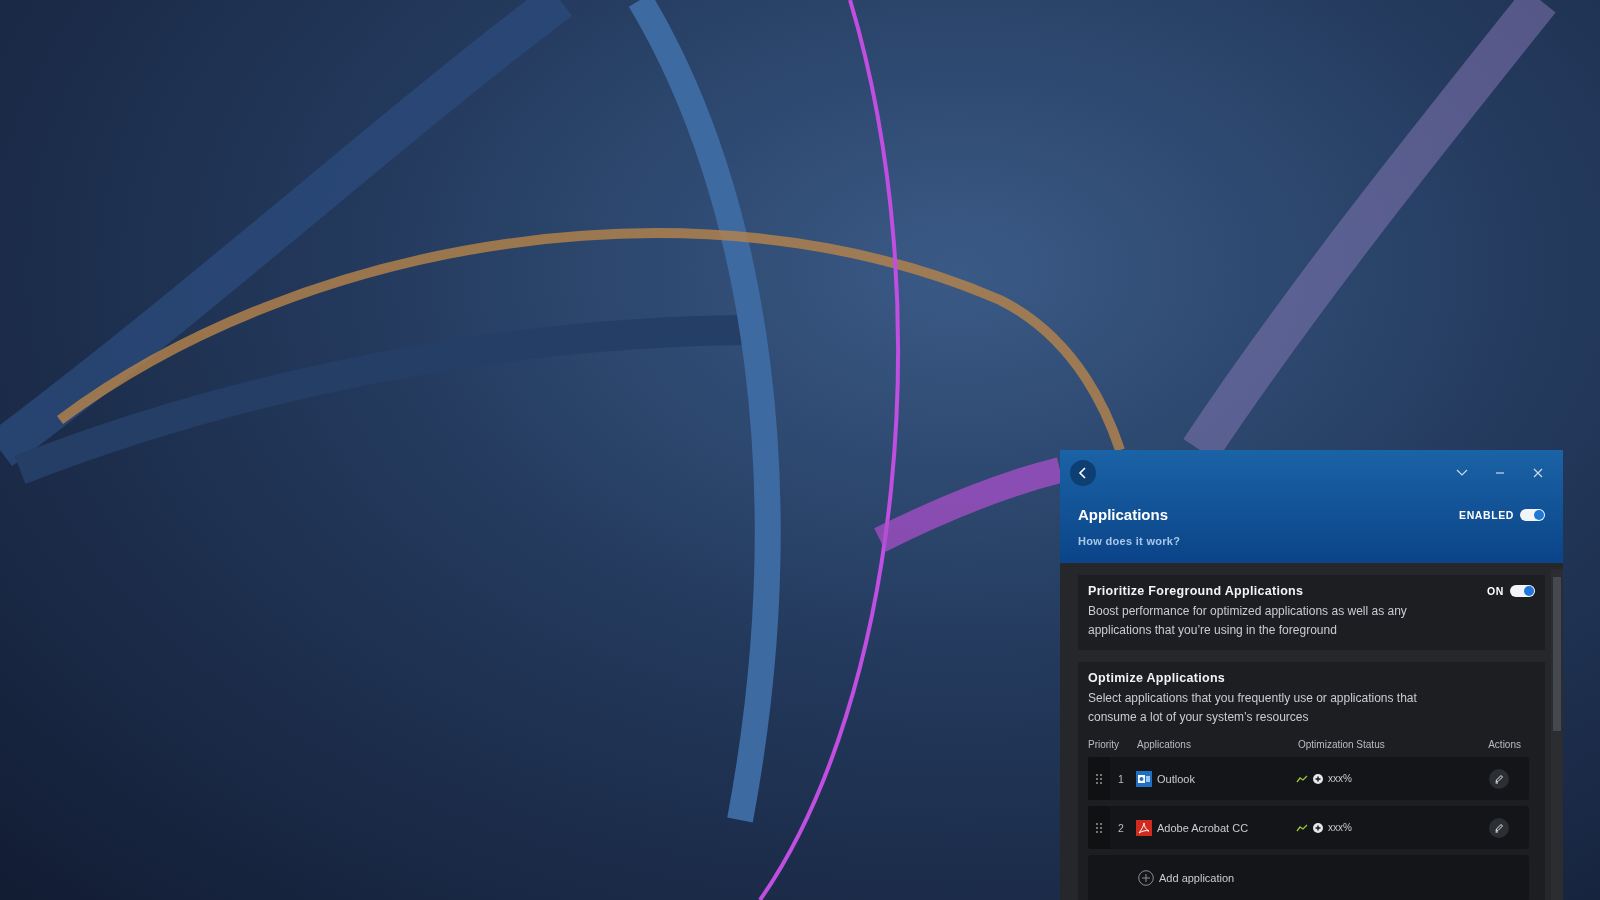 This screenshot has height=900, width=1600. Describe the element at coordinates (1123, 514) in the screenshot. I see `panel-title: Applications` at that location.